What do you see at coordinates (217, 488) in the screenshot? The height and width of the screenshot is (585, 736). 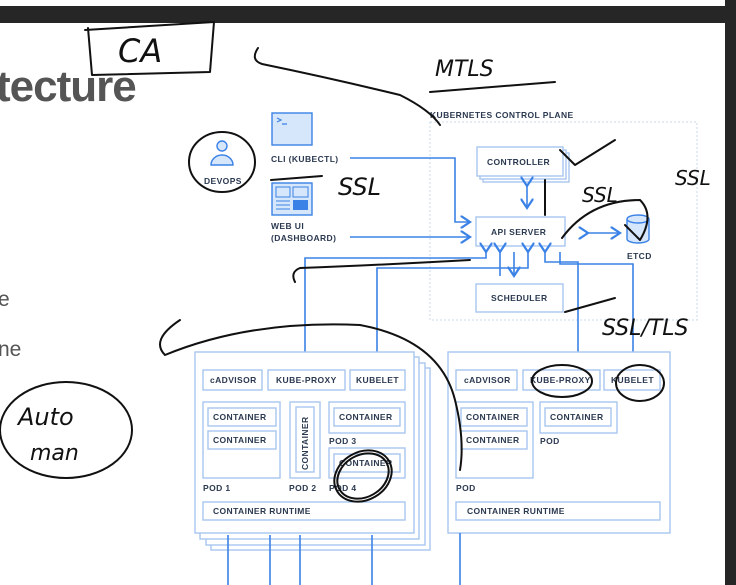 I see `pod-1-label: POD 1` at bounding box center [217, 488].